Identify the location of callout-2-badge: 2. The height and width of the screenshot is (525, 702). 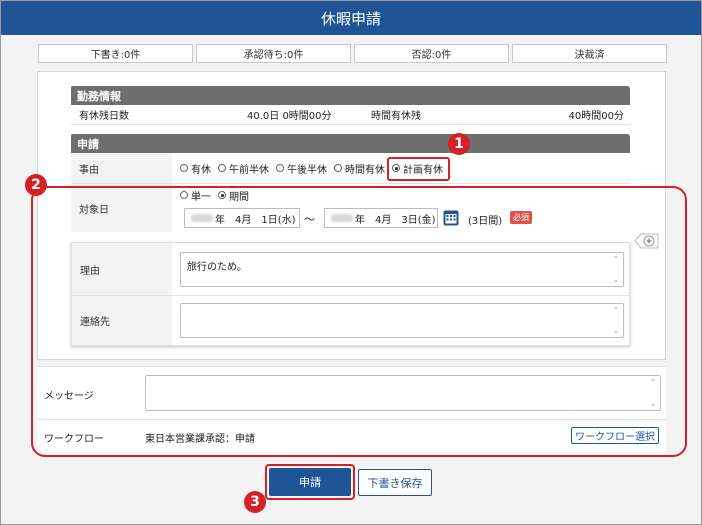
(36, 185).